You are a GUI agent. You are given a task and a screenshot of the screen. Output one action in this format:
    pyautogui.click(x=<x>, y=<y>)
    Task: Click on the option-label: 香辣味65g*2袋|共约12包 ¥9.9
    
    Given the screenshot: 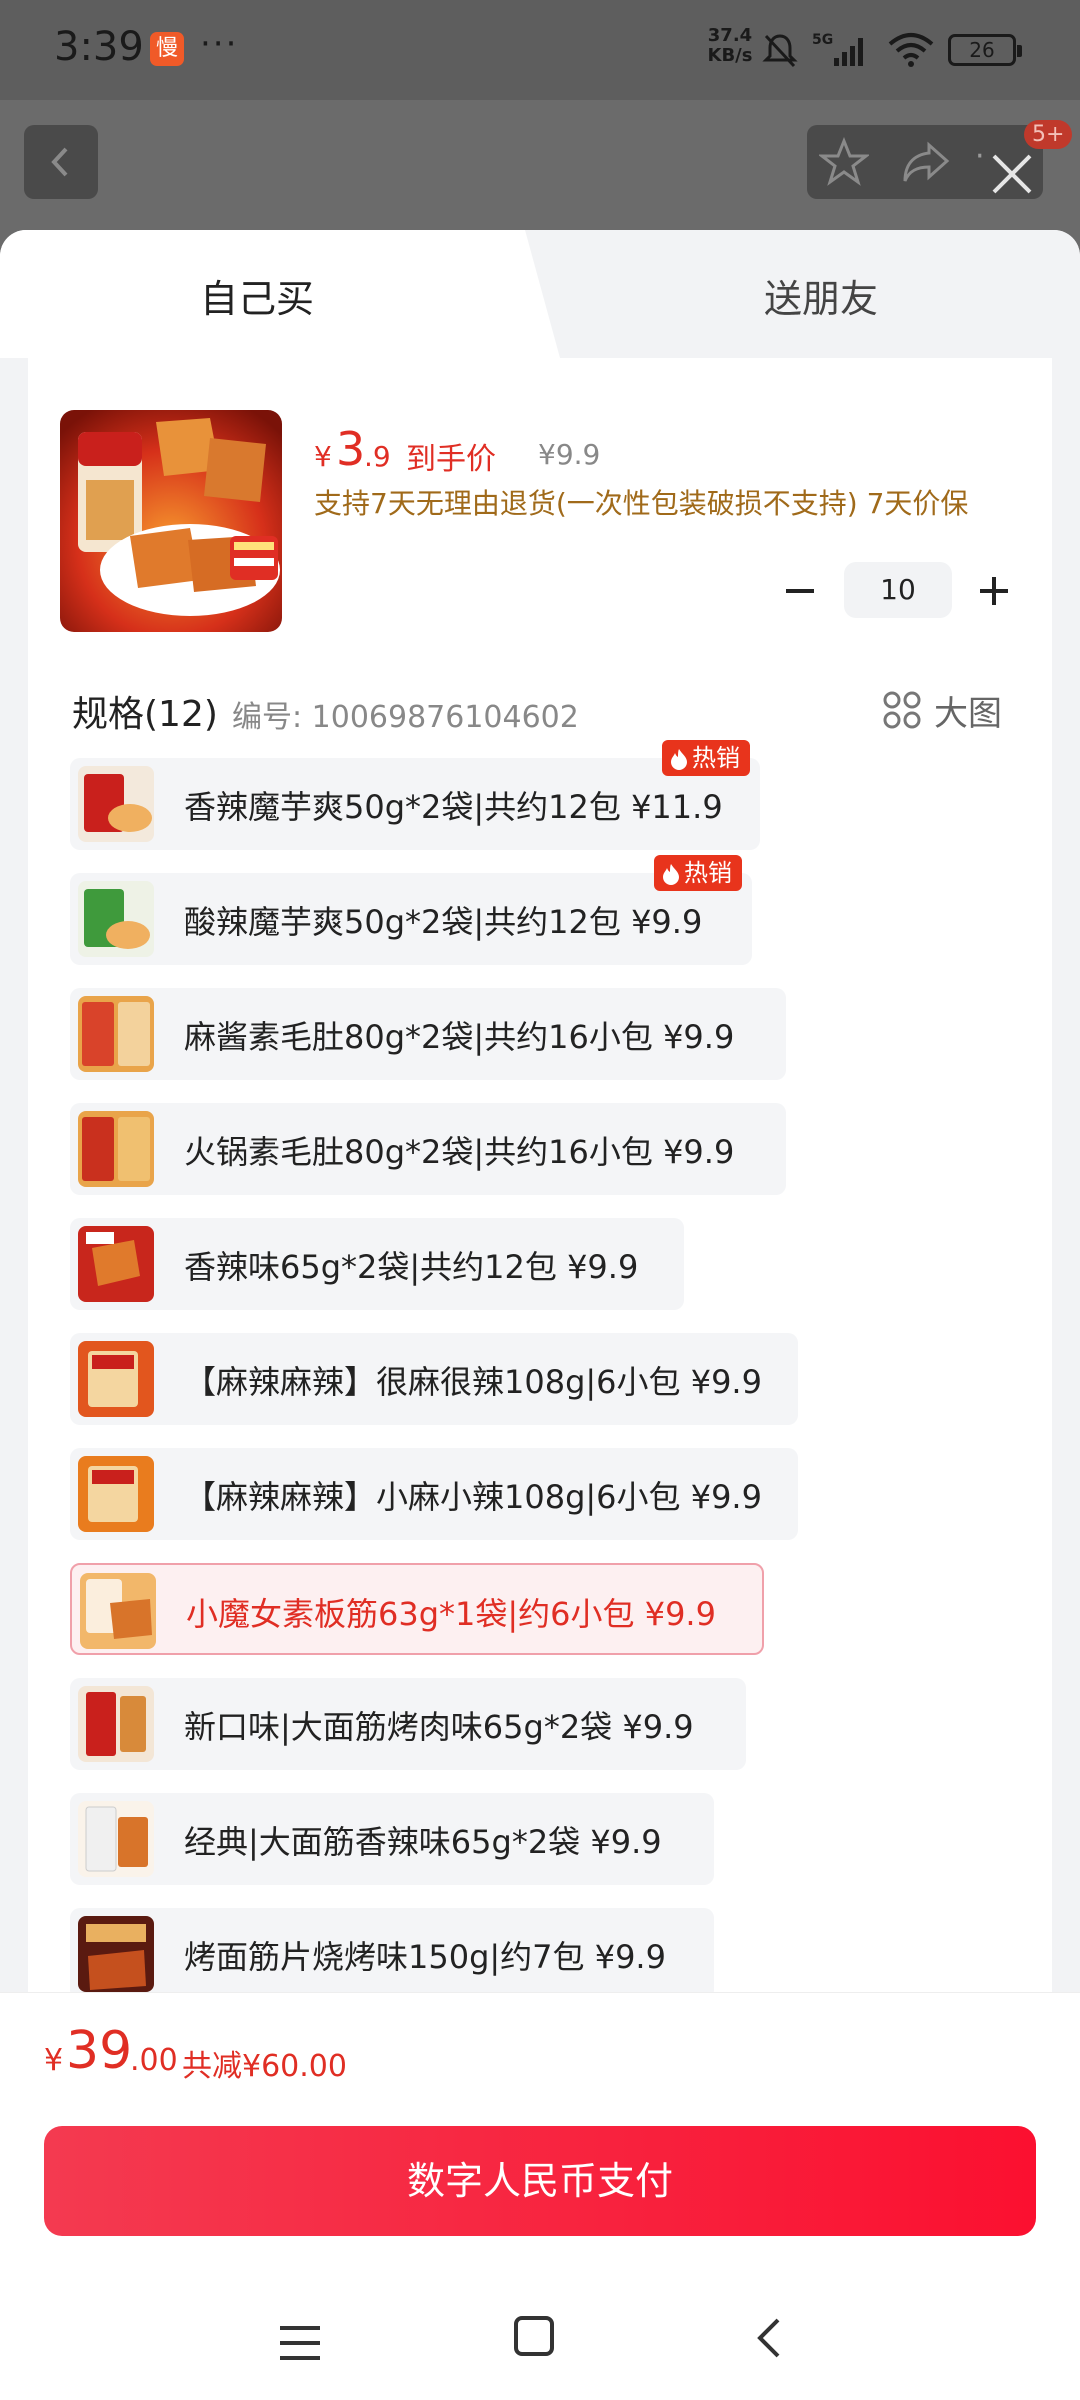 What is the action you would take?
    pyautogui.click(x=411, y=1267)
    